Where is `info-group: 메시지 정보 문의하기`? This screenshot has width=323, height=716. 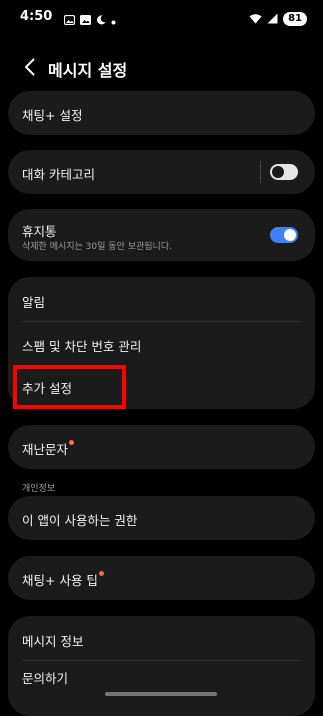
info-group: 메시지 정보 문의하기 is located at coordinates (161, 666).